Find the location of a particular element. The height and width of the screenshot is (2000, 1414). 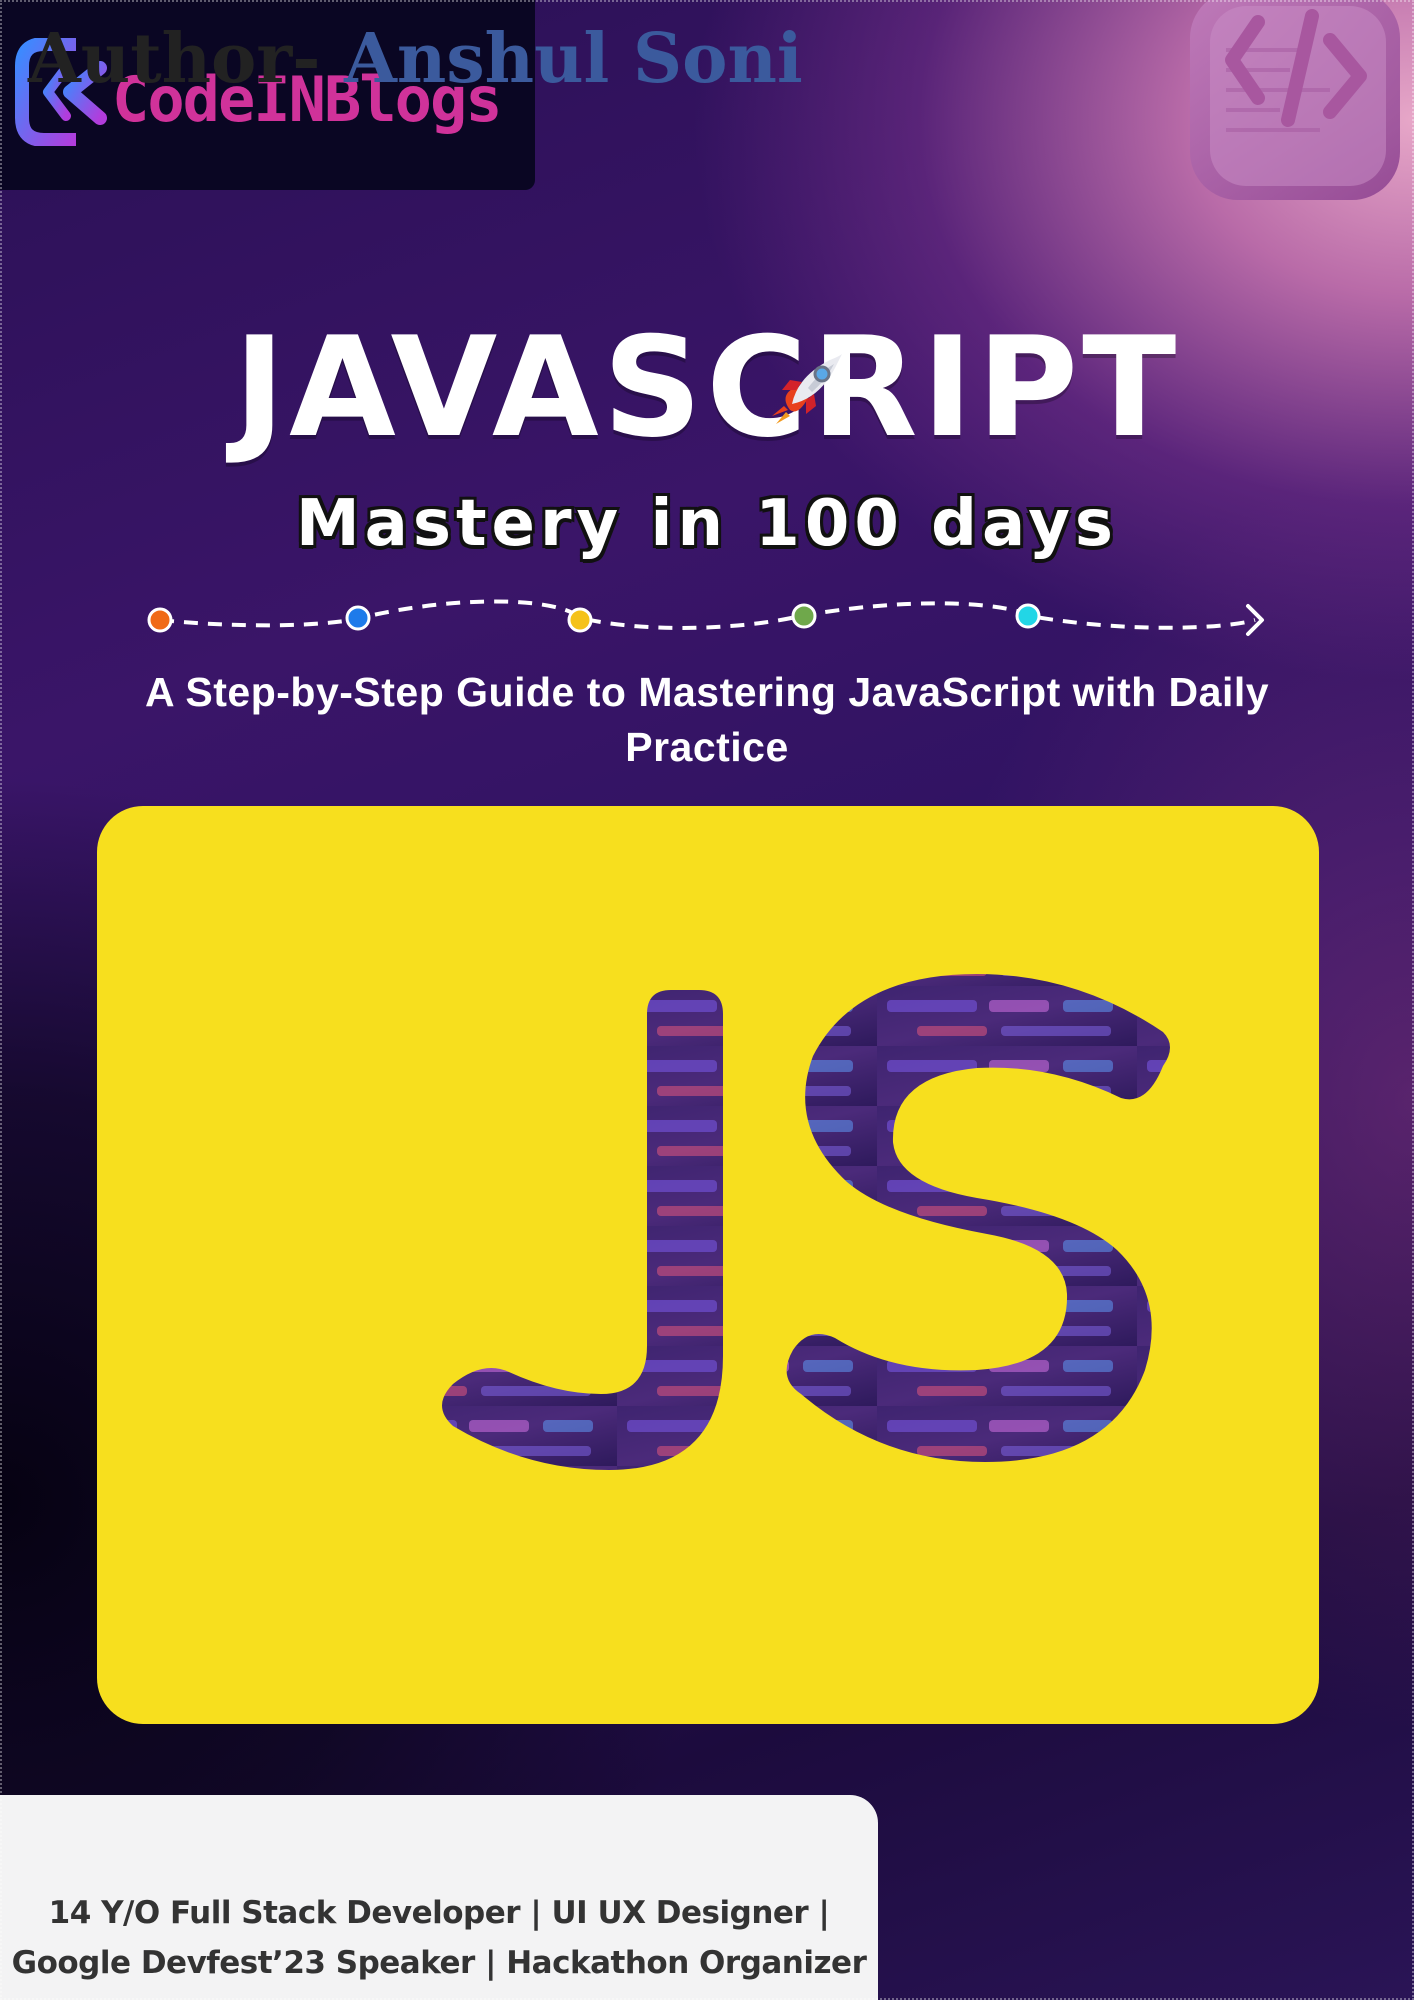

code-tag-icon is located at coordinates (1295, 100).